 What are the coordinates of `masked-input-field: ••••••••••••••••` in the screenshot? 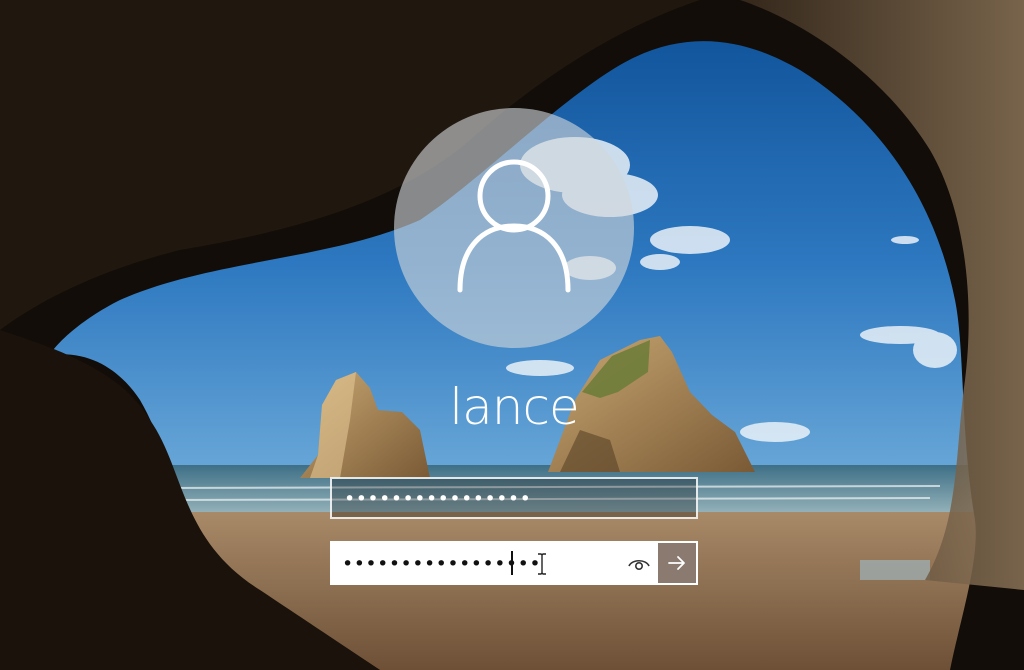 It's located at (514, 498).